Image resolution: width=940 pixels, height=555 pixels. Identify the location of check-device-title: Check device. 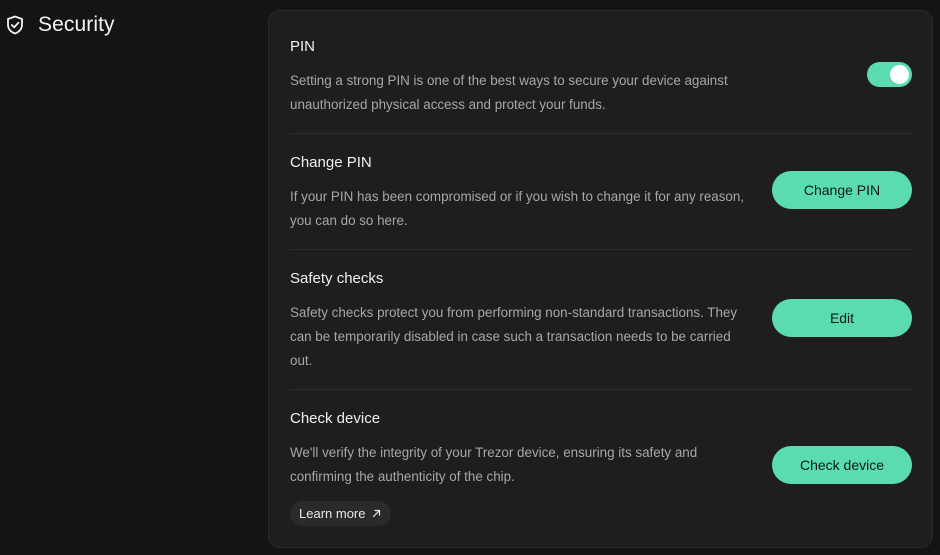
(335, 418).